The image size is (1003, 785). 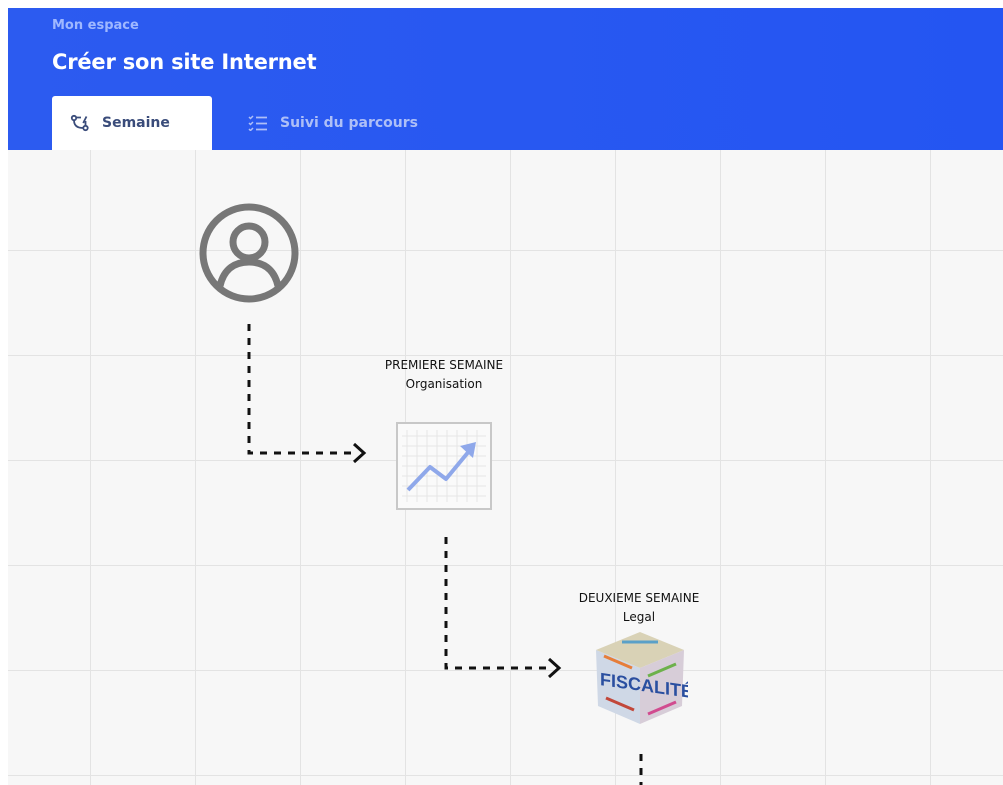 I want to click on tab-suivi-label: Suivi du parcours, so click(x=349, y=123).